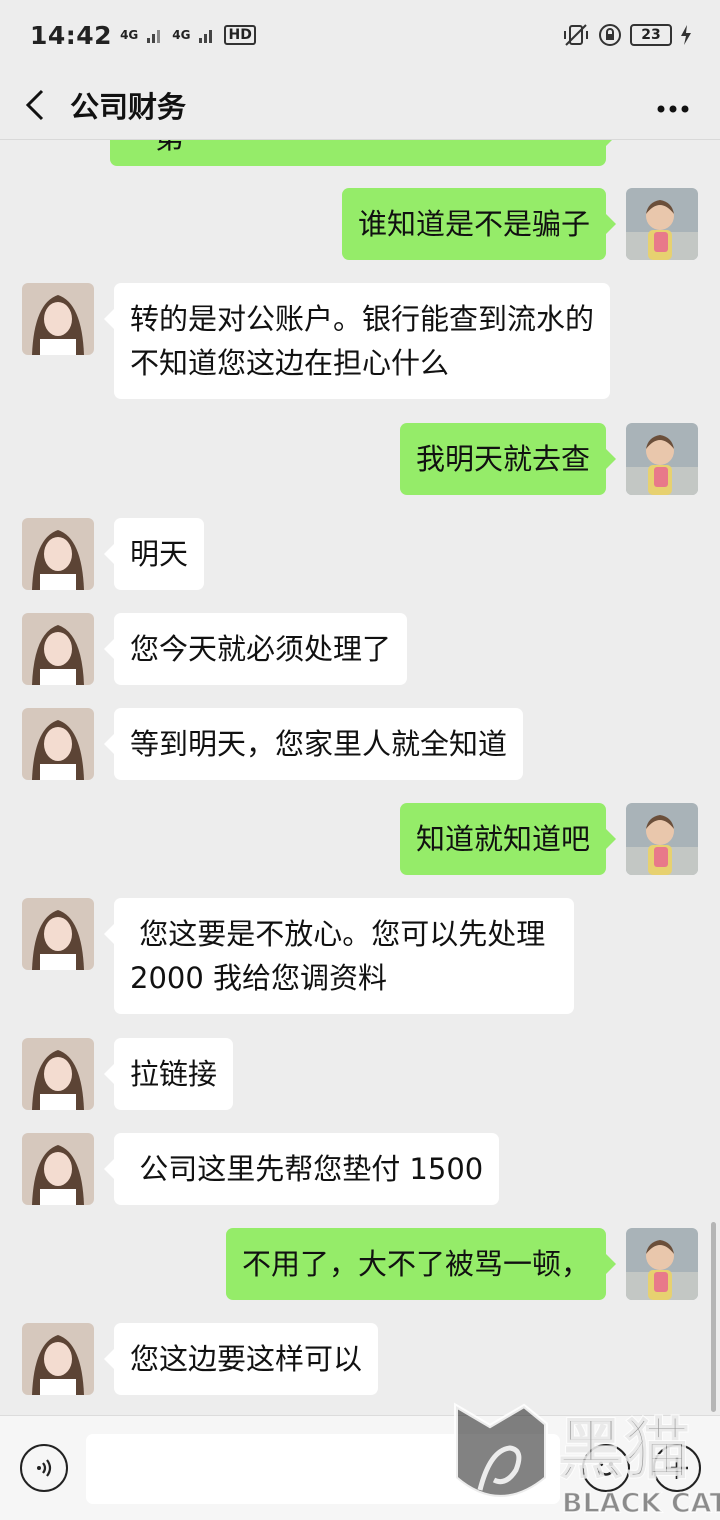 Image resolution: width=720 pixels, height=1520 pixels. I want to click on more-functions-button, so click(677, 1468).